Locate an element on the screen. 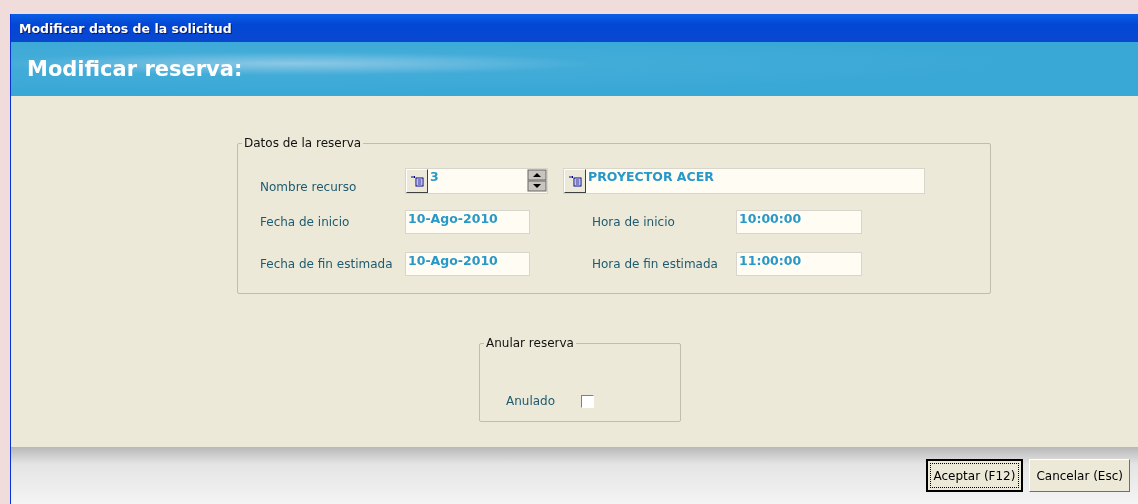 This screenshot has height=504, width=1138. accept-button: Aceptar (F12) is located at coordinates (974, 475).